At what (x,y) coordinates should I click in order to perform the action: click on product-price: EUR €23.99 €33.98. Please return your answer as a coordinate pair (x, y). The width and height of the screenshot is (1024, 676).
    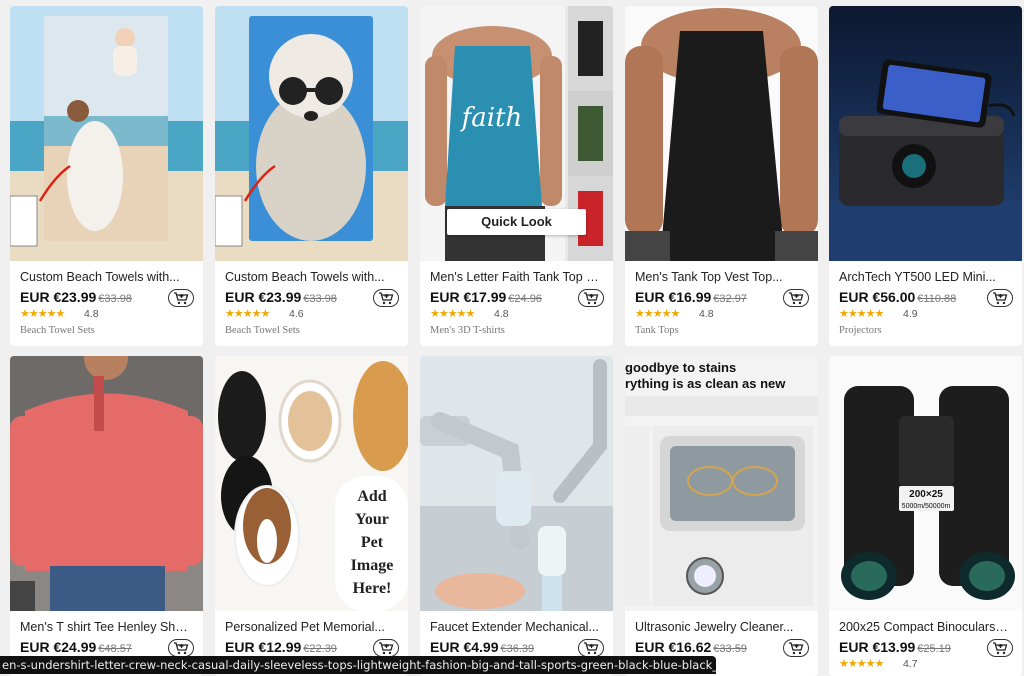
    Looking at the image, I should click on (76, 297).